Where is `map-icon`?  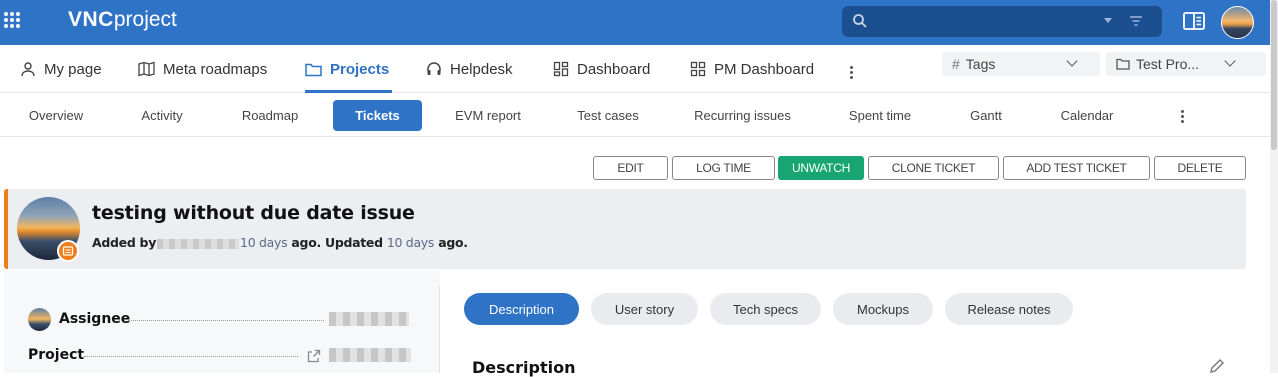
map-icon is located at coordinates (146, 69).